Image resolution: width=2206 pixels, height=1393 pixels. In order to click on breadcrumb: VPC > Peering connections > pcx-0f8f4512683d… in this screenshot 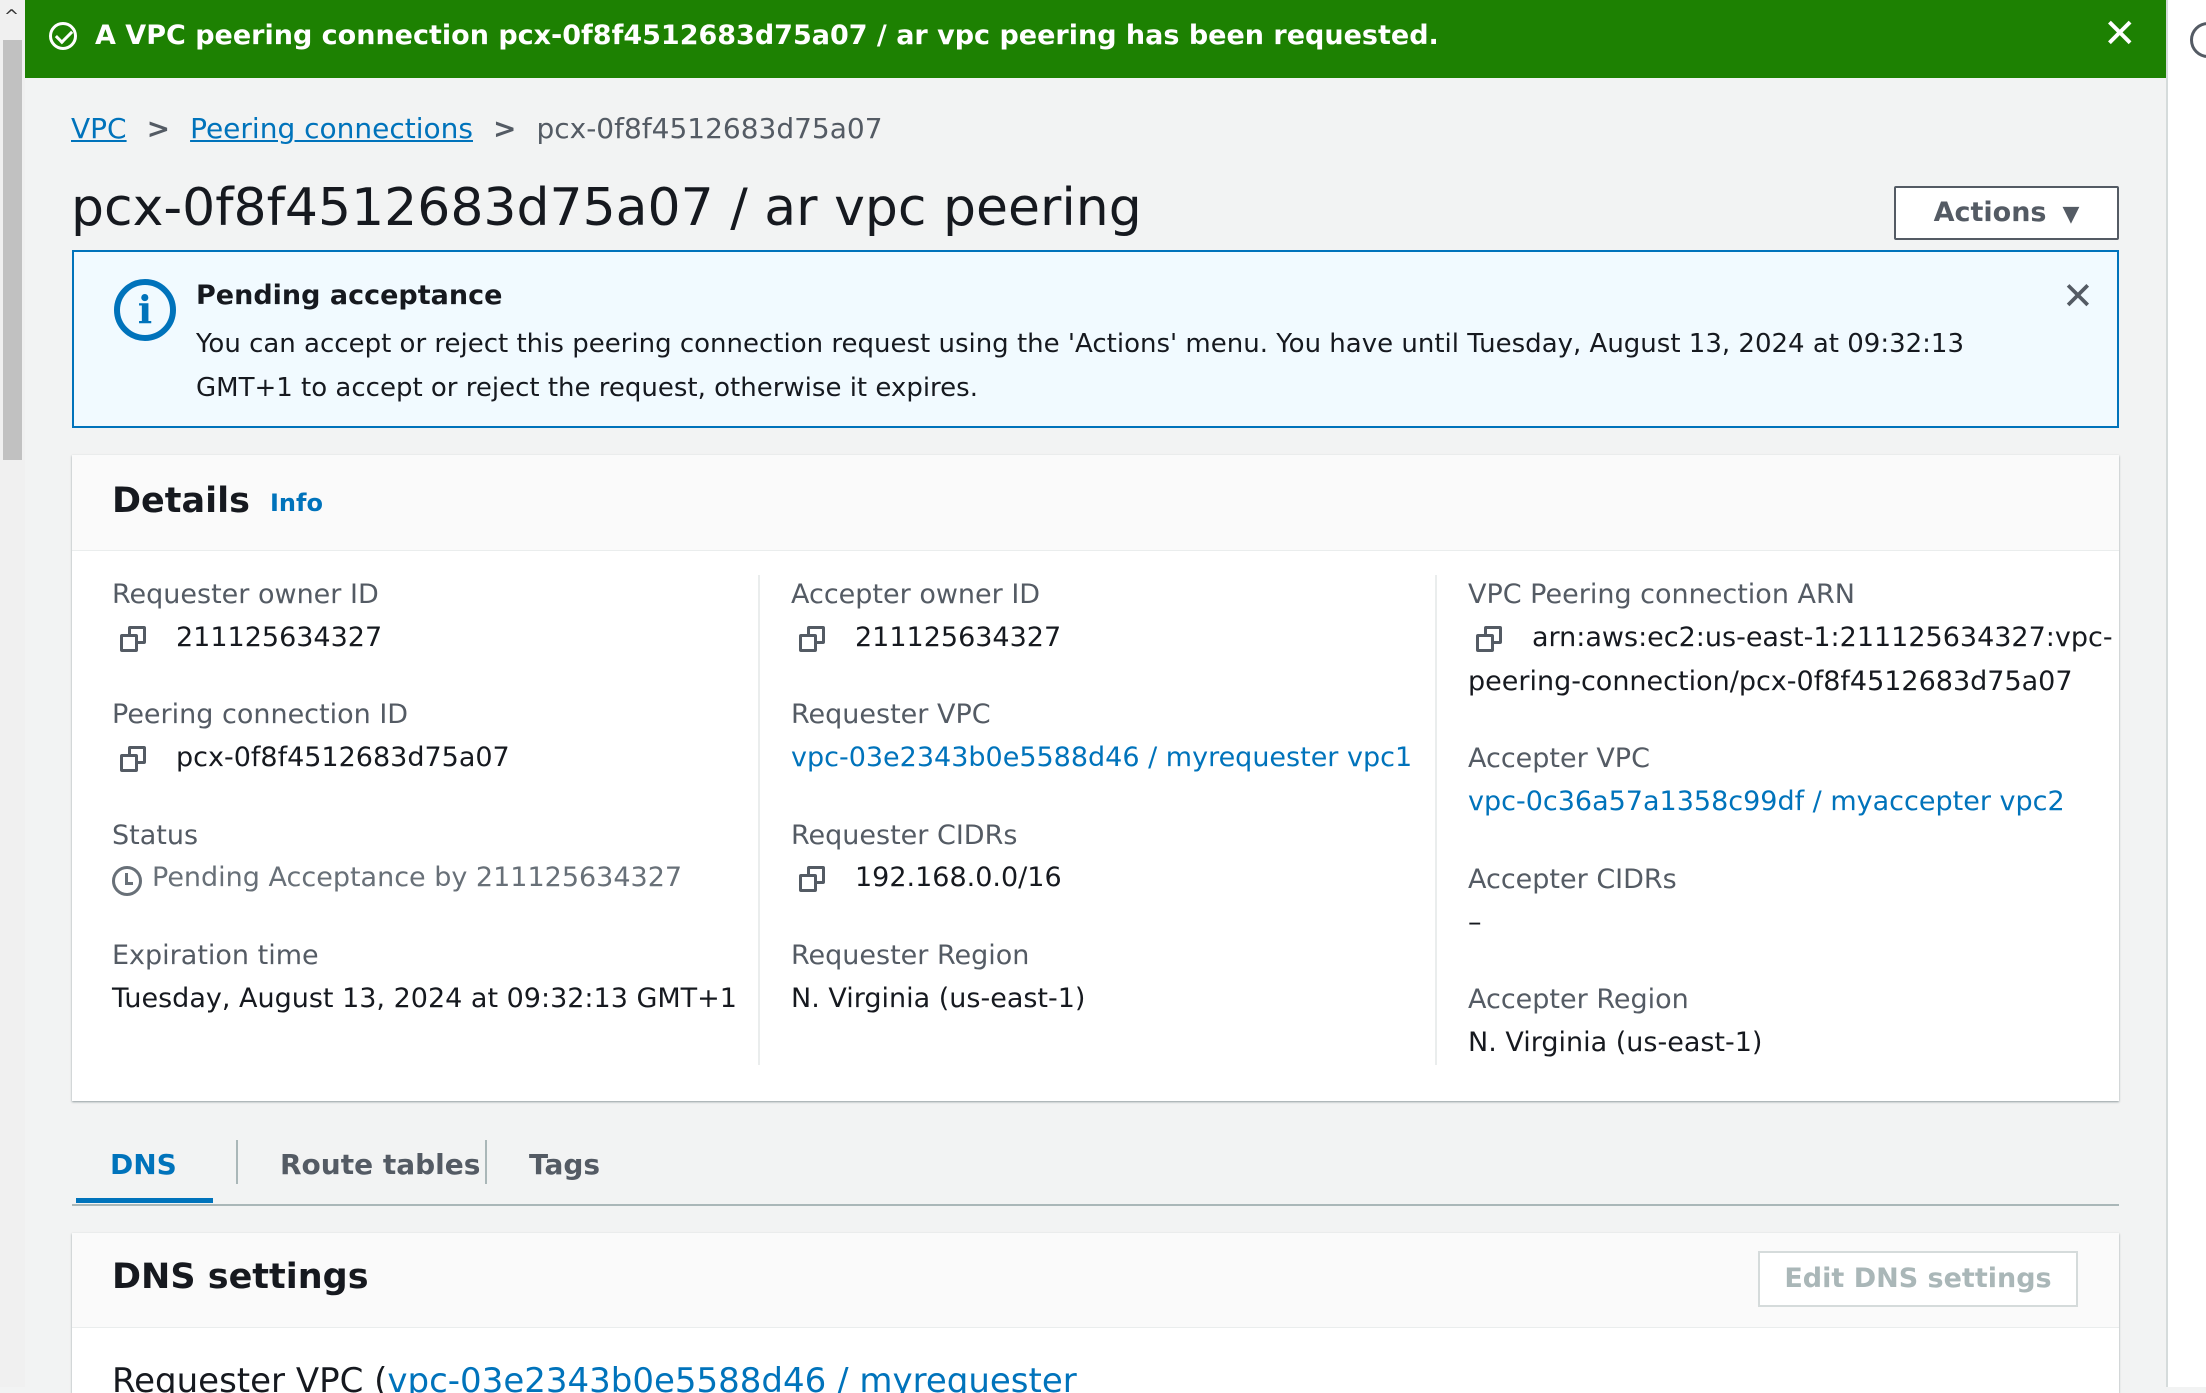, I will do `click(477, 128)`.